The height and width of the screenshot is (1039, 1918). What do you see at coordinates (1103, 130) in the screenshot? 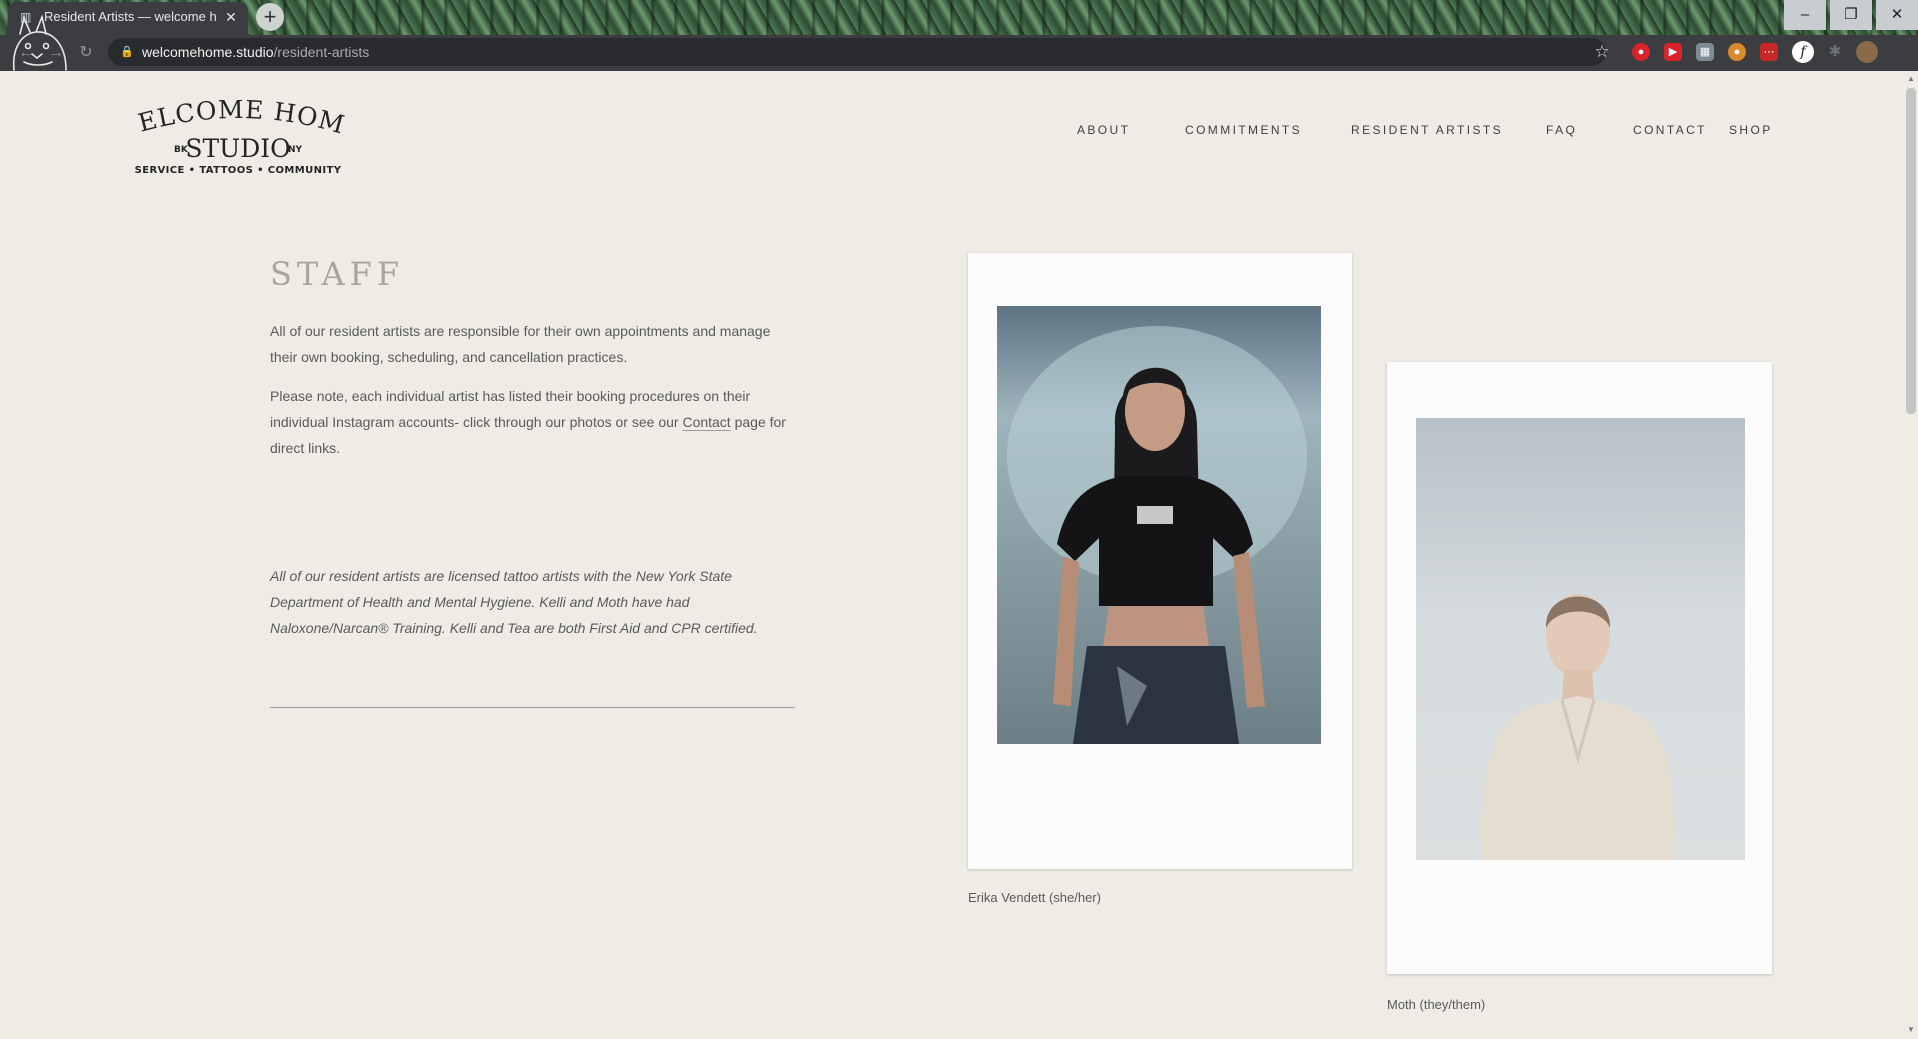
I see `nav-about: ABOUT` at bounding box center [1103, 130].